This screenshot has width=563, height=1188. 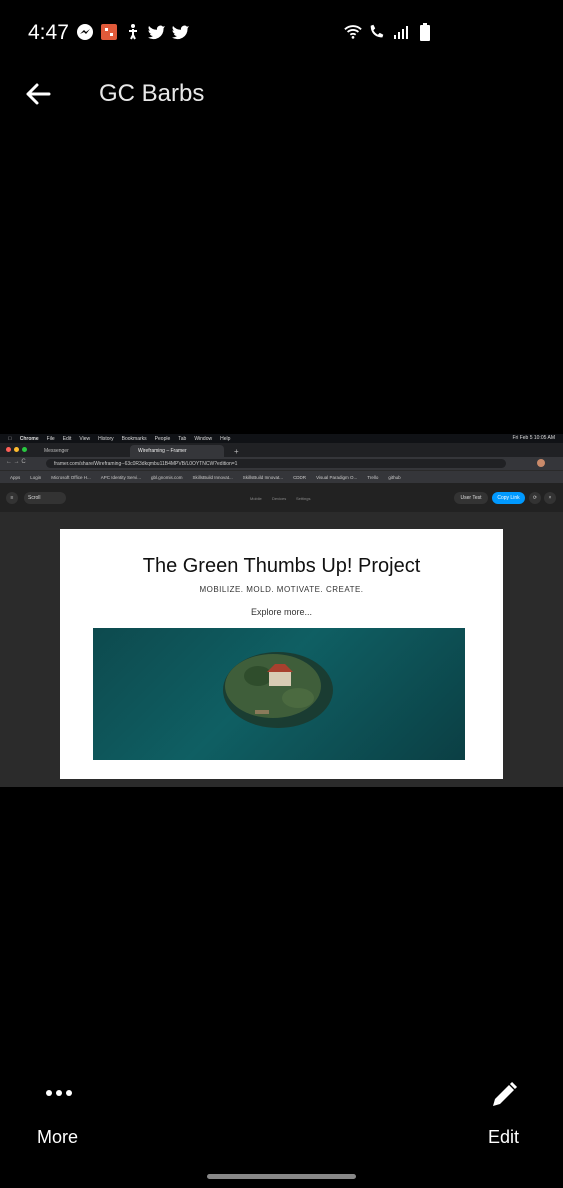 I want to click on status-notification-icons, so click(x=133, y=32).